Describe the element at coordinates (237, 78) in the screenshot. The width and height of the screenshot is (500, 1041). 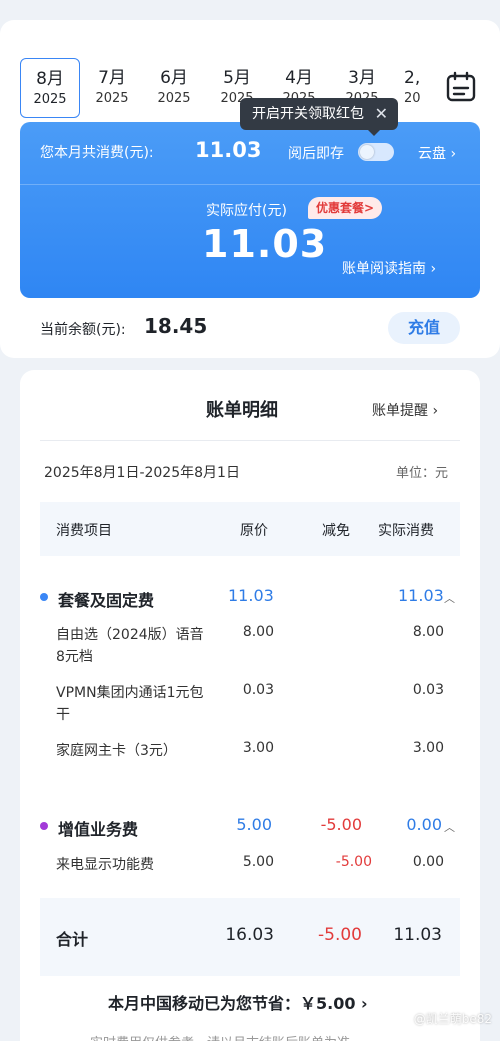
I see `month-label: 5月` at that location.